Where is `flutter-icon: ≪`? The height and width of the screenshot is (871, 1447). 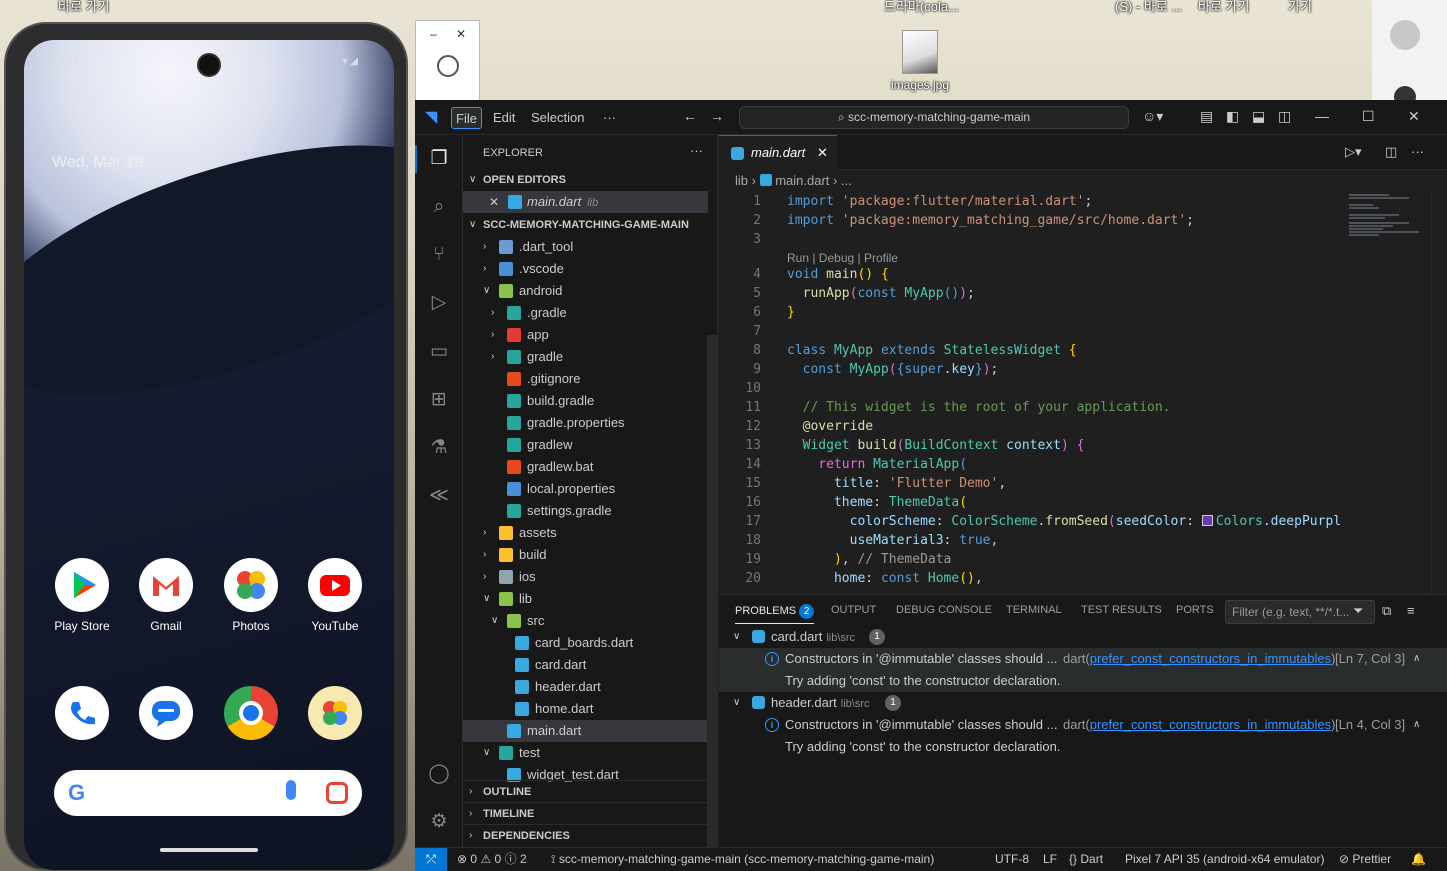
flutter-icon: ≪ is located at coordinates (439, 496).